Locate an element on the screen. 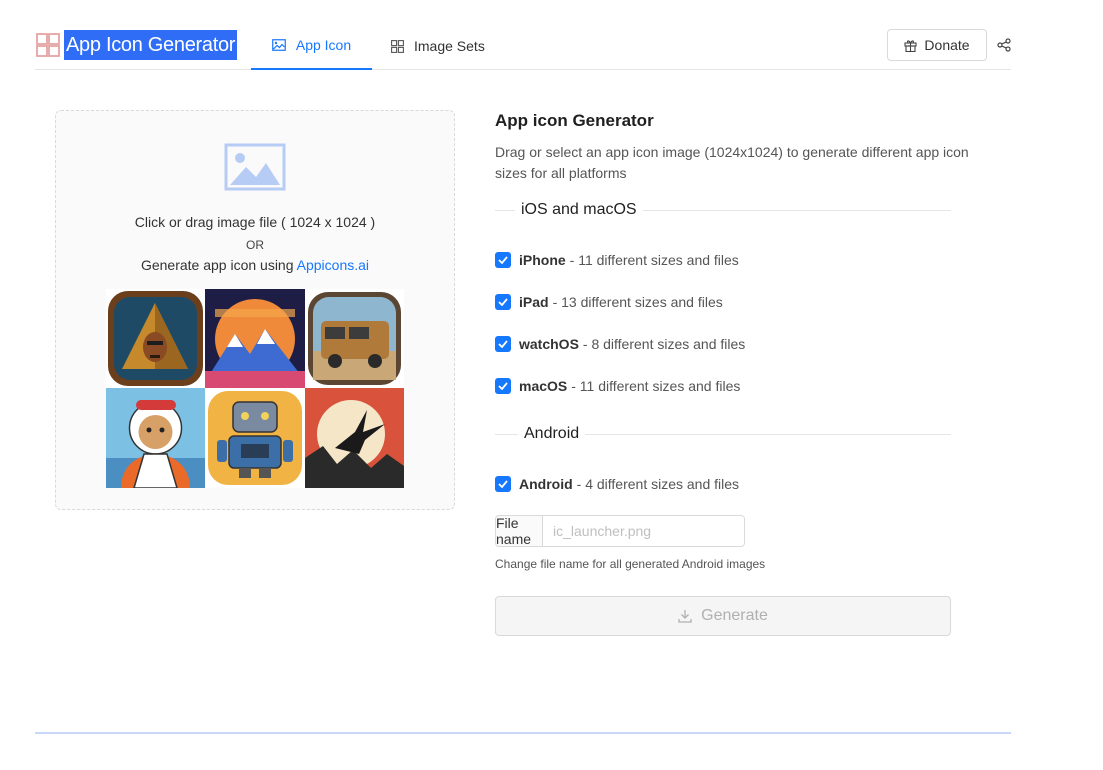 This screenshot has width=1103, height=770. section-android: Android is located at coordinates (723, 434).